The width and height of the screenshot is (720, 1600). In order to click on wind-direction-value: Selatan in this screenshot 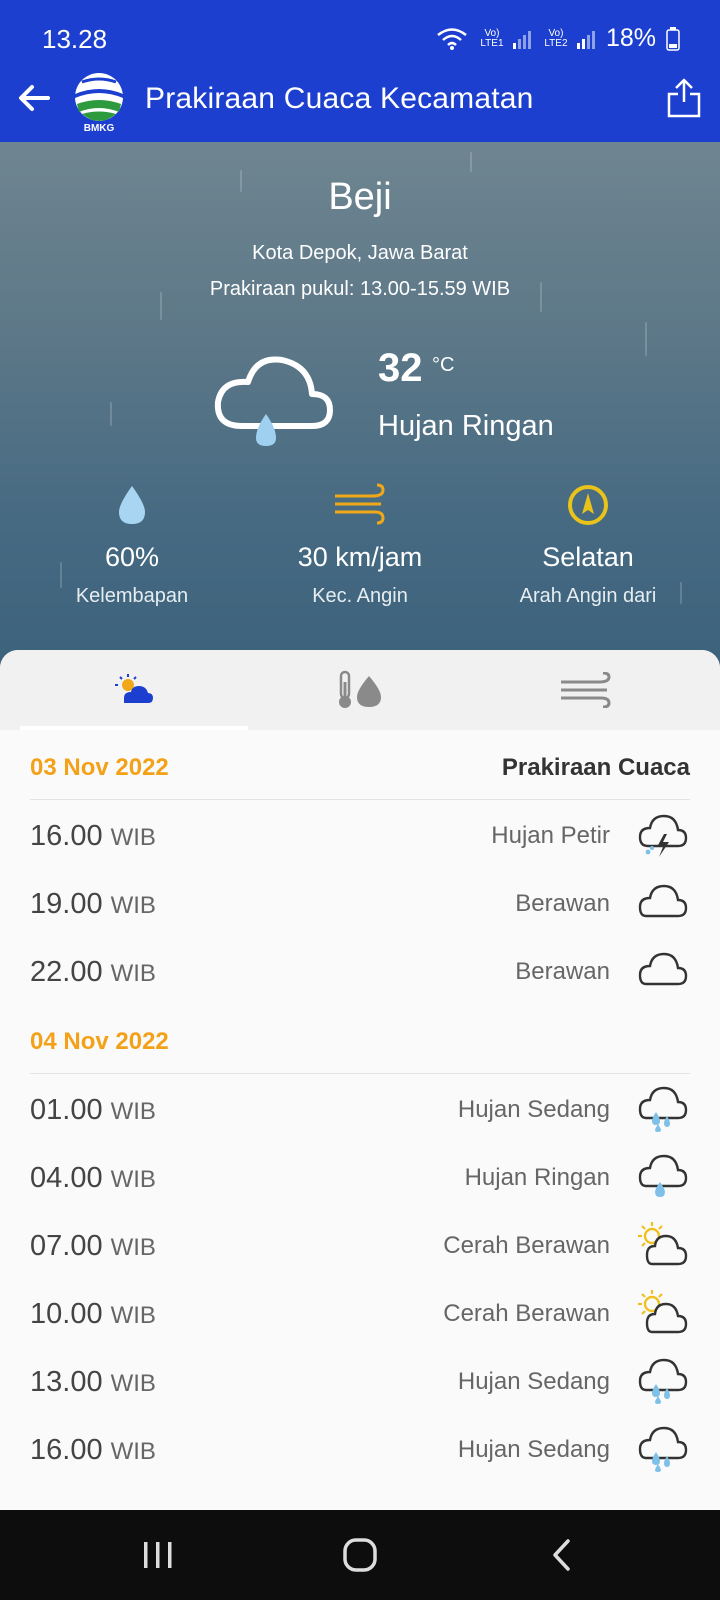, I will do `click(588, 557)`.